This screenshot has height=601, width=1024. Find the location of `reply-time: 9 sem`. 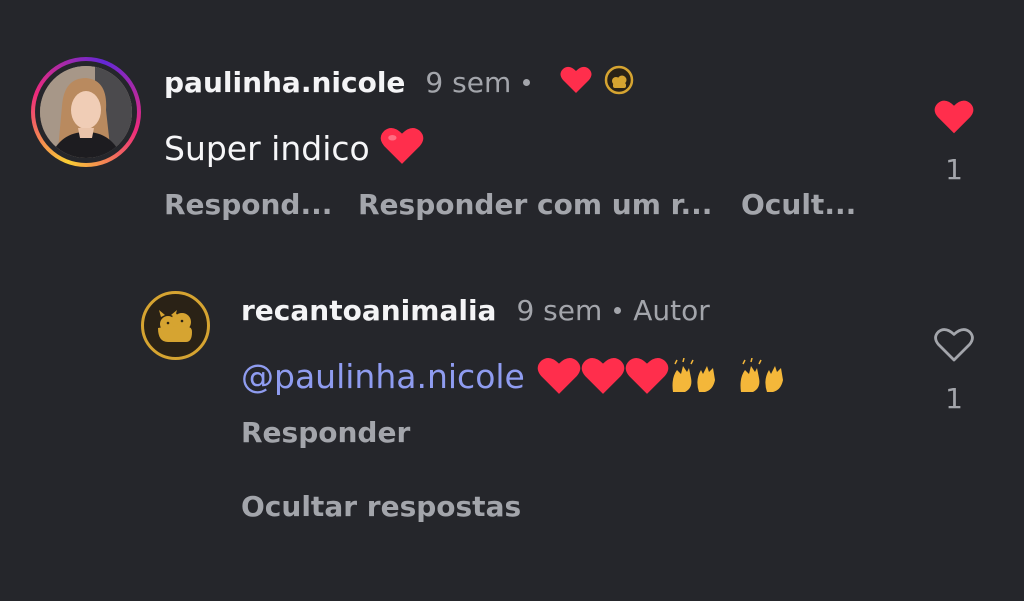

reply-time: 9 sem is located at coordinates (559, 310).